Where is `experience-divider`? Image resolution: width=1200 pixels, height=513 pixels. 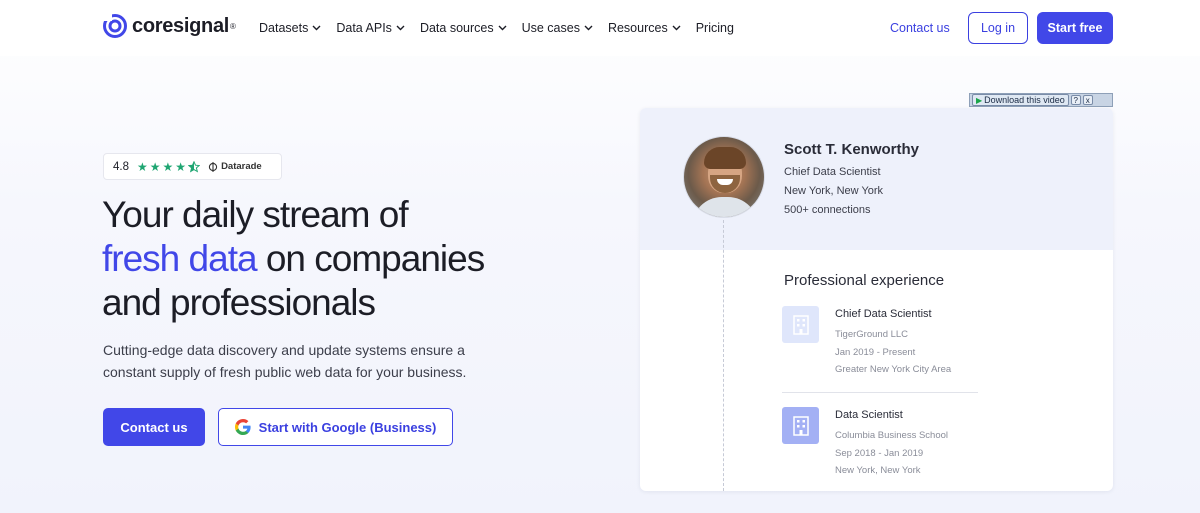 experience-divider is located at coordinates (880, 392).